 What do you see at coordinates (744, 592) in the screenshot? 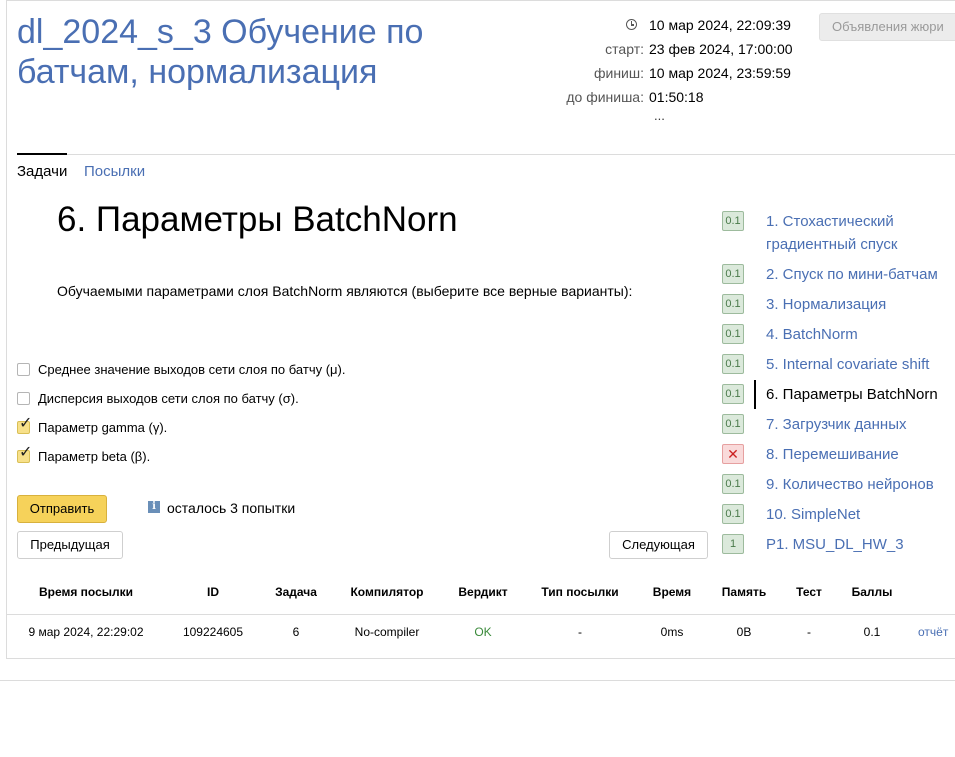
I see `column-header-memory: Память` at bounding box center [744, 592].